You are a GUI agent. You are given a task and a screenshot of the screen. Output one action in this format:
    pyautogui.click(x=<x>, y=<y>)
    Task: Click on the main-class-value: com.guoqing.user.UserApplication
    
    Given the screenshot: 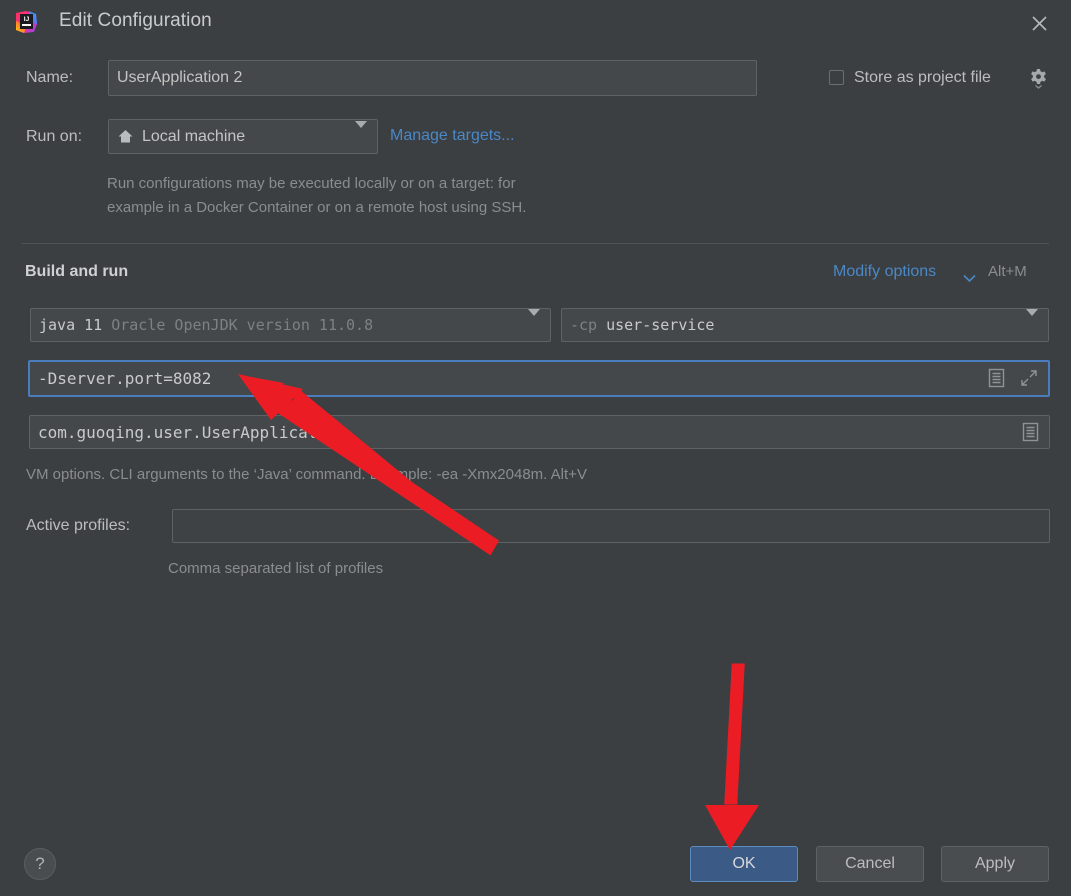 What is the action you would take?
    pyautogui.click(x=192, y=432)
    